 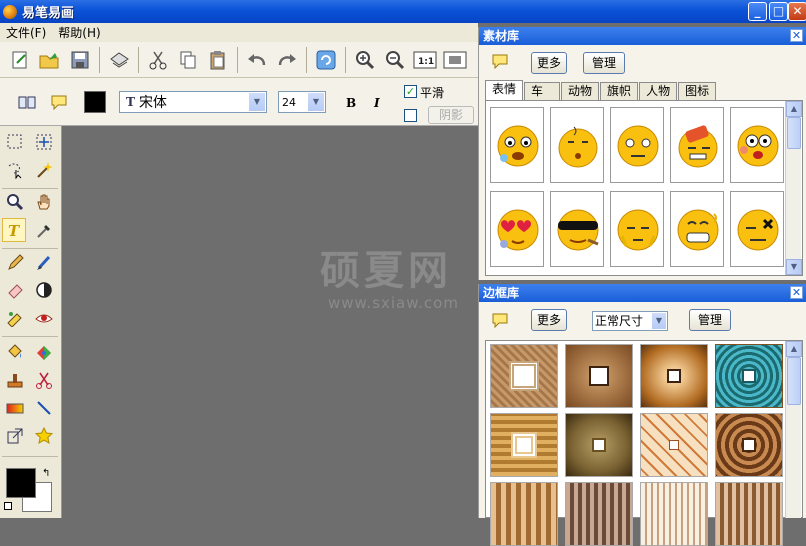 What do you see at coordinates (395, 60) in the screenshot?
I see `zoom-out-icon` at bounding box center [395, 60].